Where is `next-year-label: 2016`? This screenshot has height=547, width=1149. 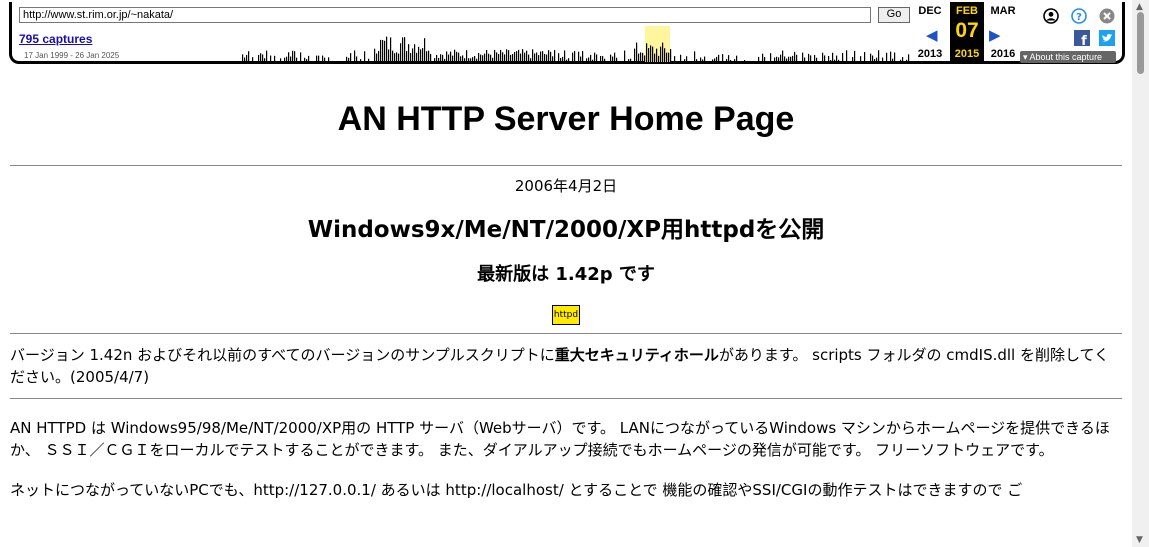
next-year-label: 2016 is located at coordinates (1003, 54).